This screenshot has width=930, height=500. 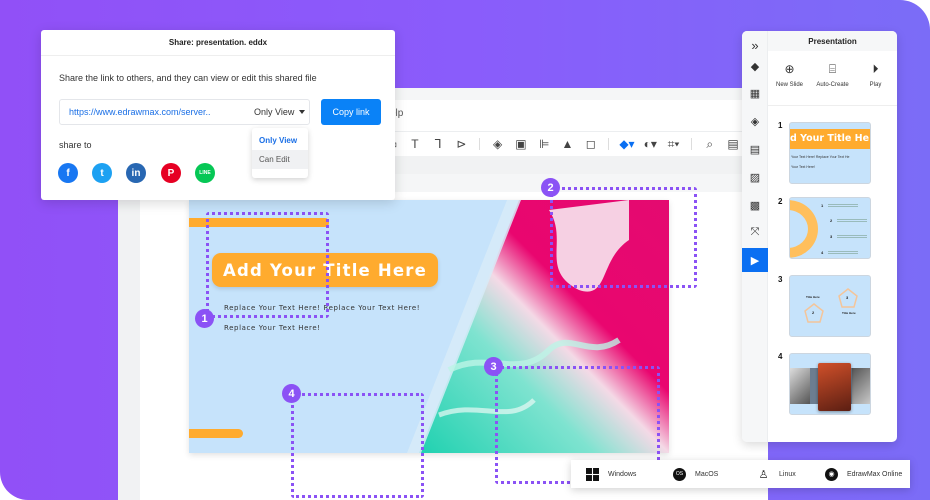 What do you see at coordinates (776, 474) in the screenshot?
I see `platform-linux: ♙ Linux` at bounding box center [776, 474].